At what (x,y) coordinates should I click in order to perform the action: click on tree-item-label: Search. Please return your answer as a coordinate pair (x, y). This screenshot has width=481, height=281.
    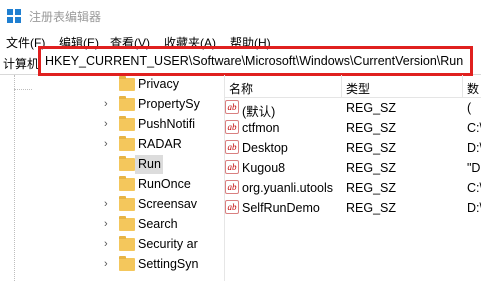
    Looking at the image, I should click on (158, 224).